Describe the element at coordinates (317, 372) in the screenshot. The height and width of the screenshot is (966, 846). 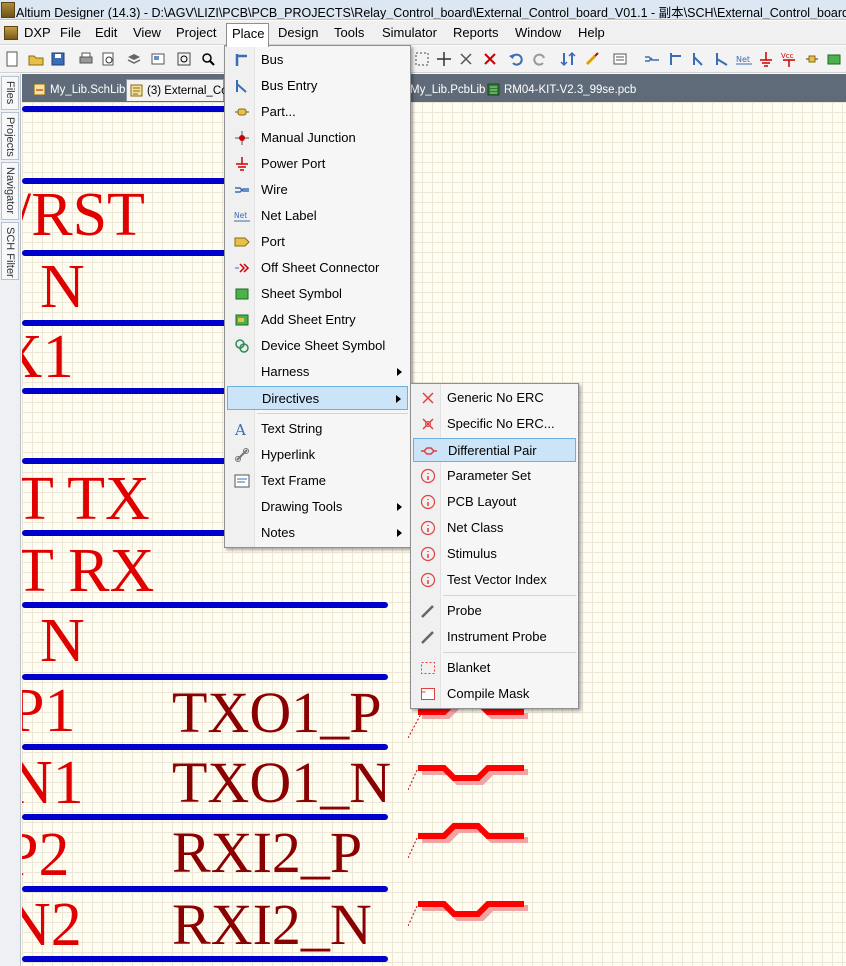
I see `menu-item-harness: Harness` at that location.